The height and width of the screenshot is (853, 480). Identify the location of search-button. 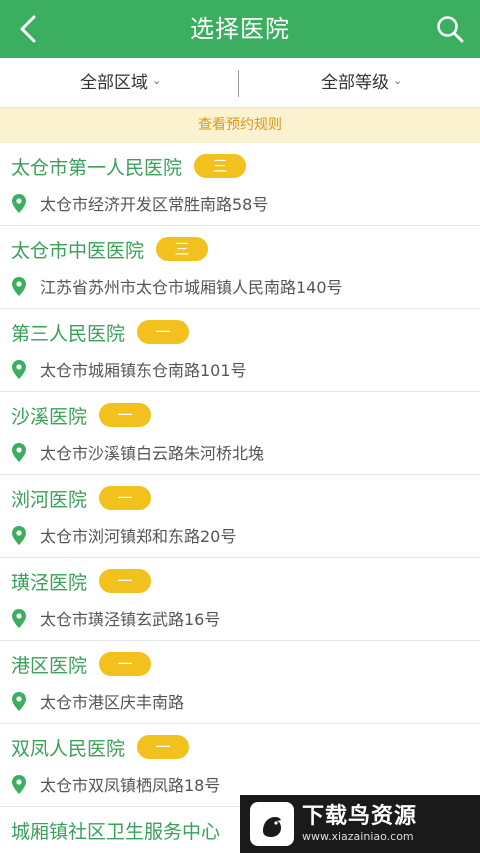
(450, 29).